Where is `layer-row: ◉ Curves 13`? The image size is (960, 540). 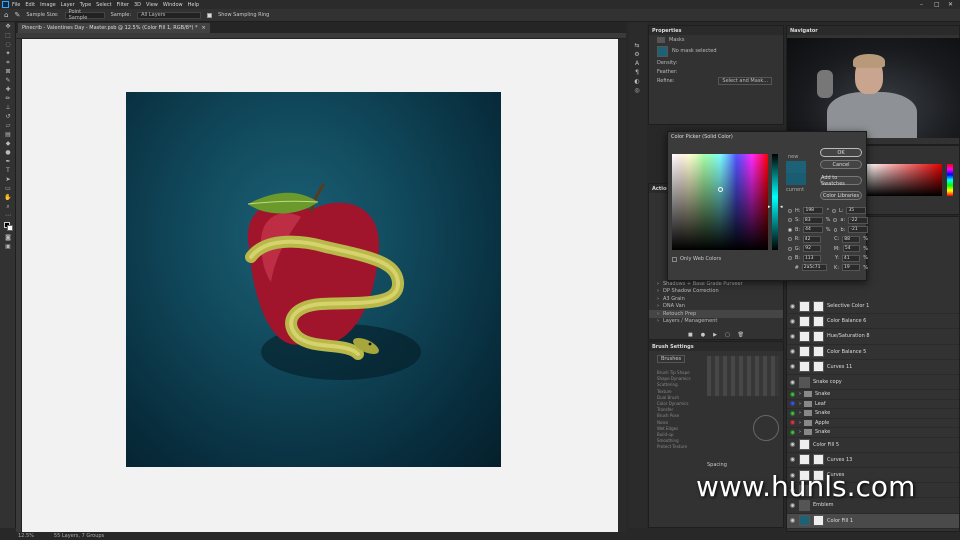 layer-row: ◉ Curves 13 is located at coordinates (873, 460).